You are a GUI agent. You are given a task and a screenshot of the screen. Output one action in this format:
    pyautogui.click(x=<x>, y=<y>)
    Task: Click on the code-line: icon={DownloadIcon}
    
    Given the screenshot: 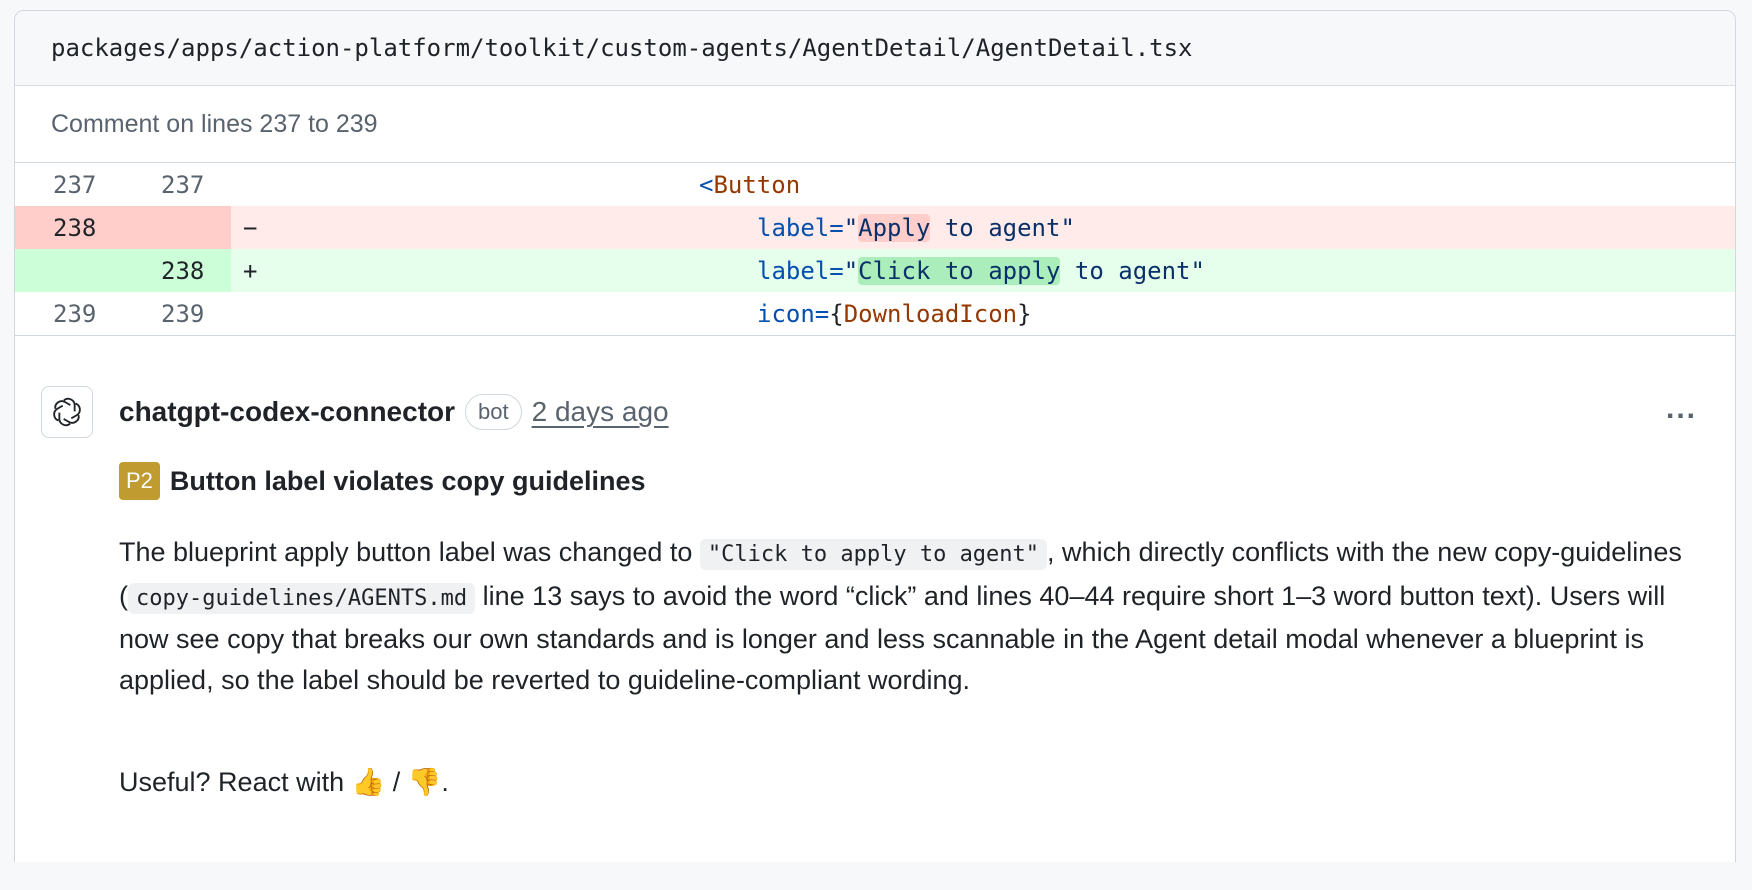 What is the action you would take?
    pyautogui.click(x=652, y=313)
    